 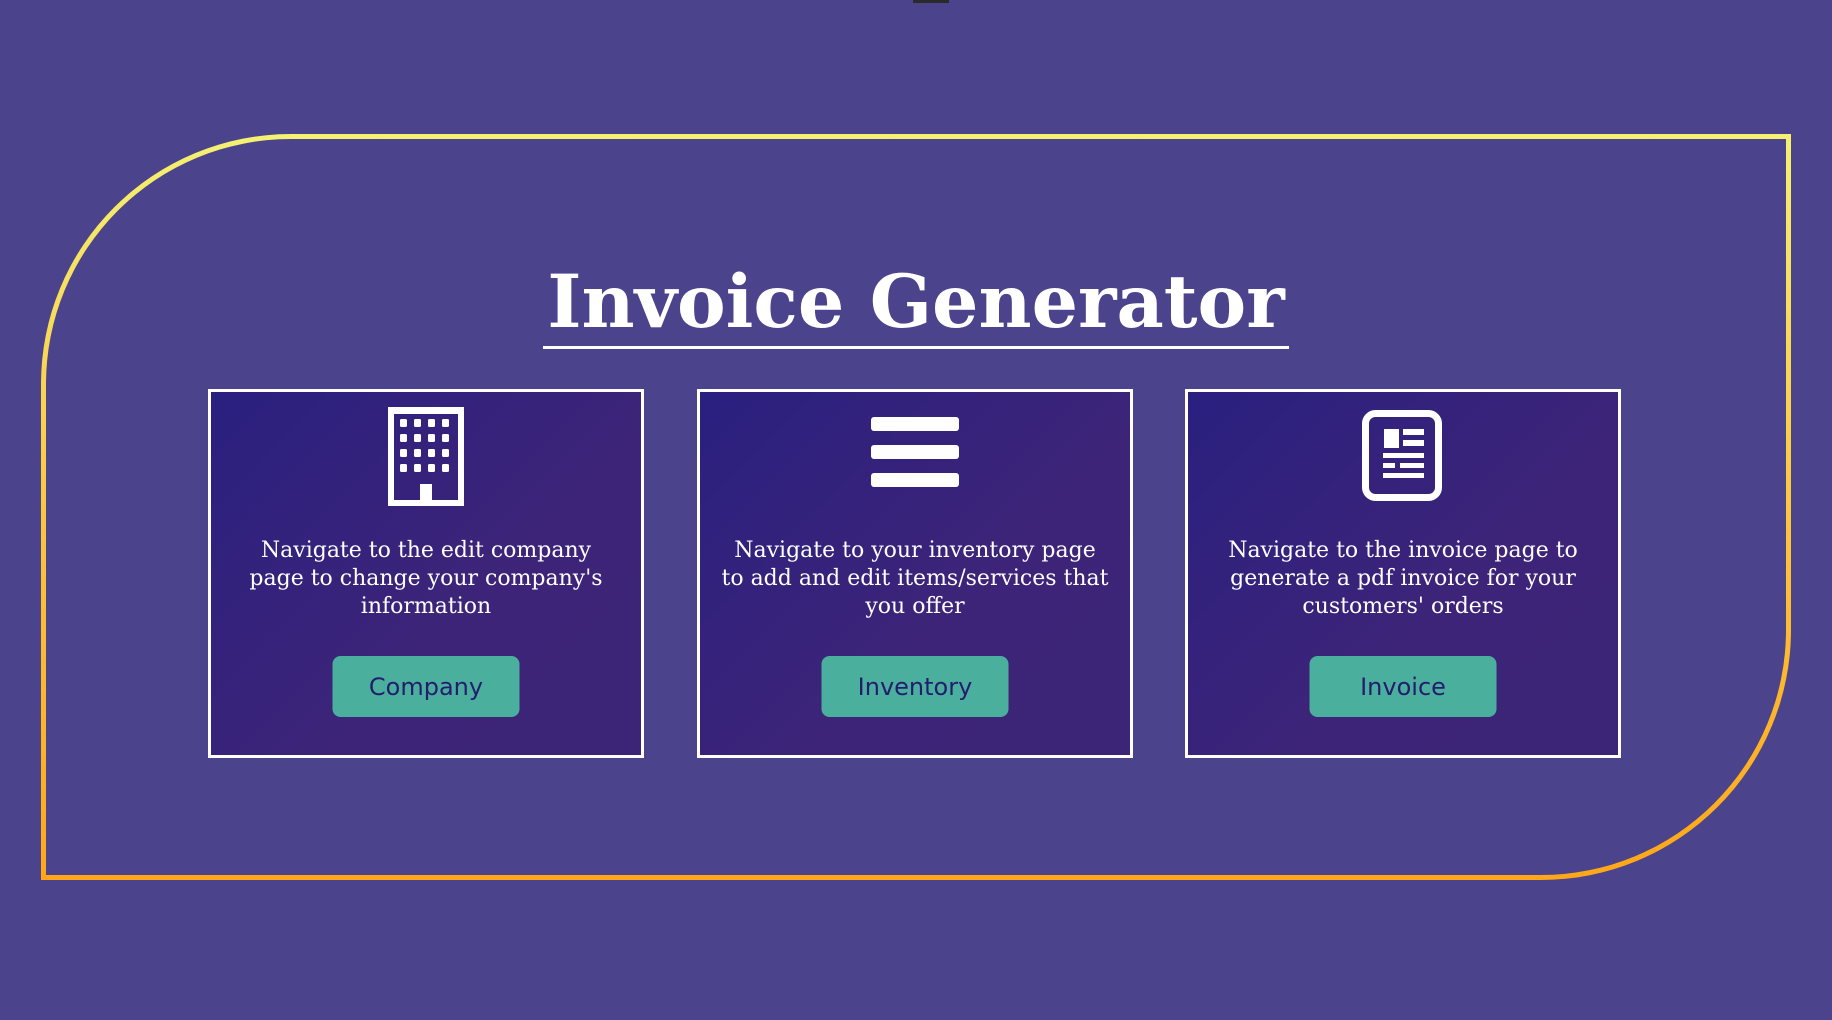 What do you see at coordinates (426, 686) in the screenshot?
I see `company-button: Company` at bounding box center [426, 686].